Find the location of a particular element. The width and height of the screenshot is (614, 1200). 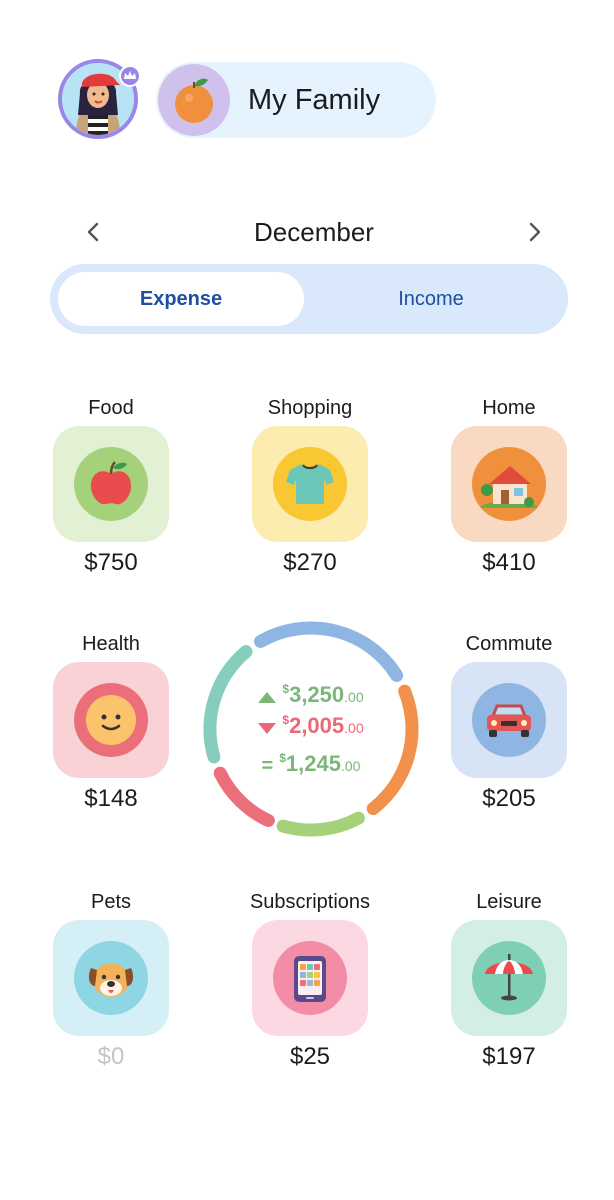

expense-cents: .00 is located at coordinates (354, 728).